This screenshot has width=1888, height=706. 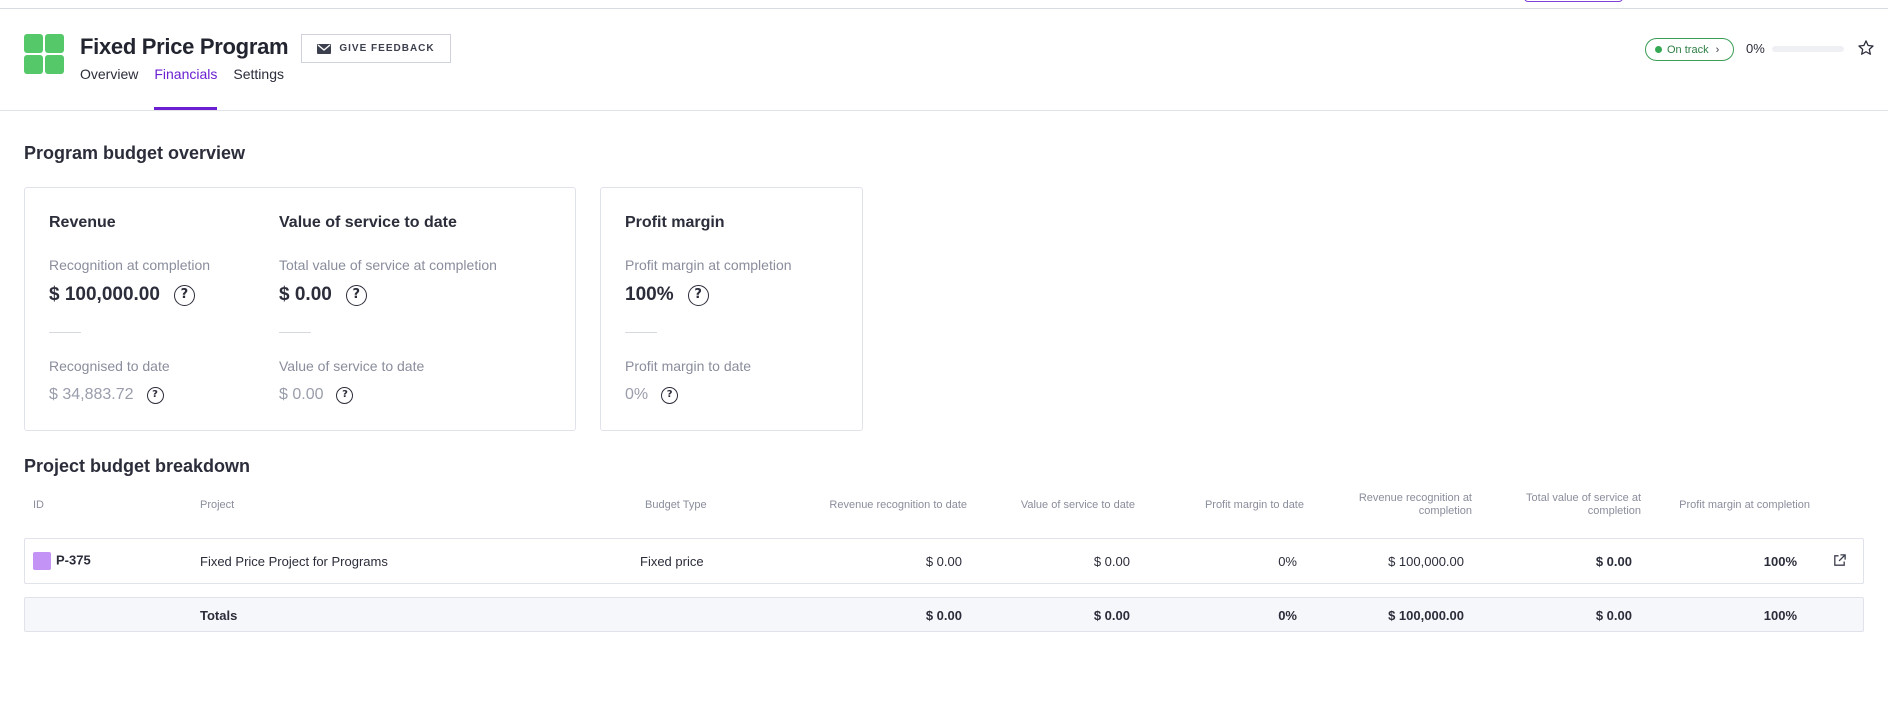 What do you see at coordinates (82, 222) in the screenshot?
I see `revenue-title: Revenue` at bounding box center [82, 222].